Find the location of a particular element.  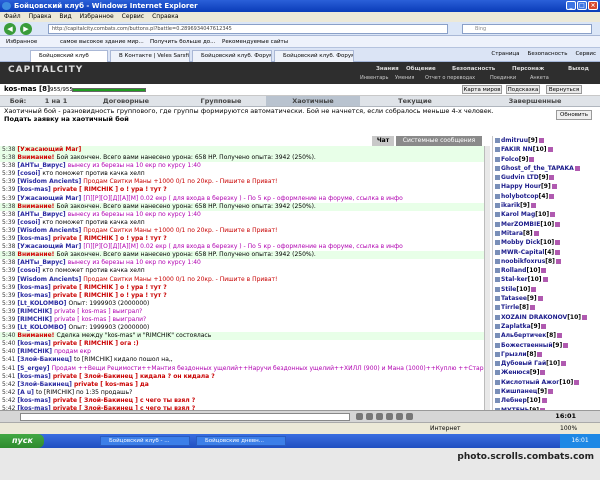

forward-icon: ▶ is located at coordinates (26, 29).